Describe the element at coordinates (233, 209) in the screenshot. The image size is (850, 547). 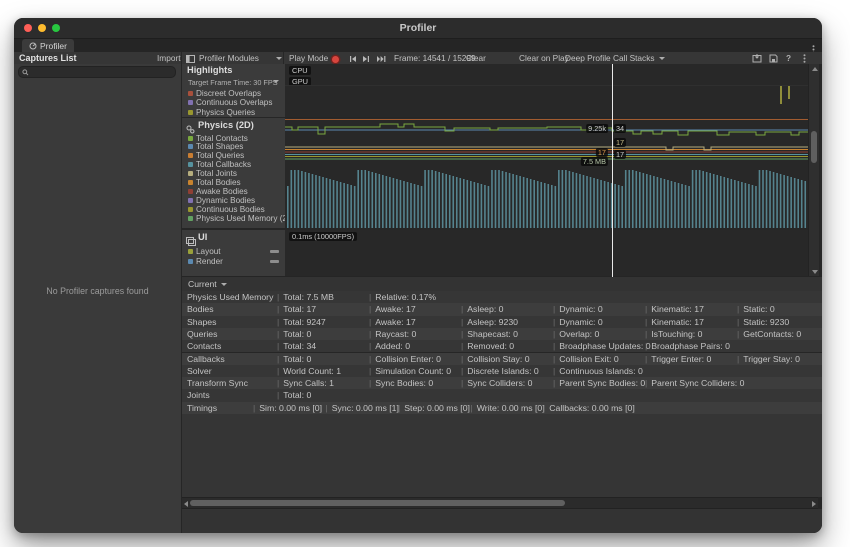
I see `legend-item: Continuous Bodies` at that location.